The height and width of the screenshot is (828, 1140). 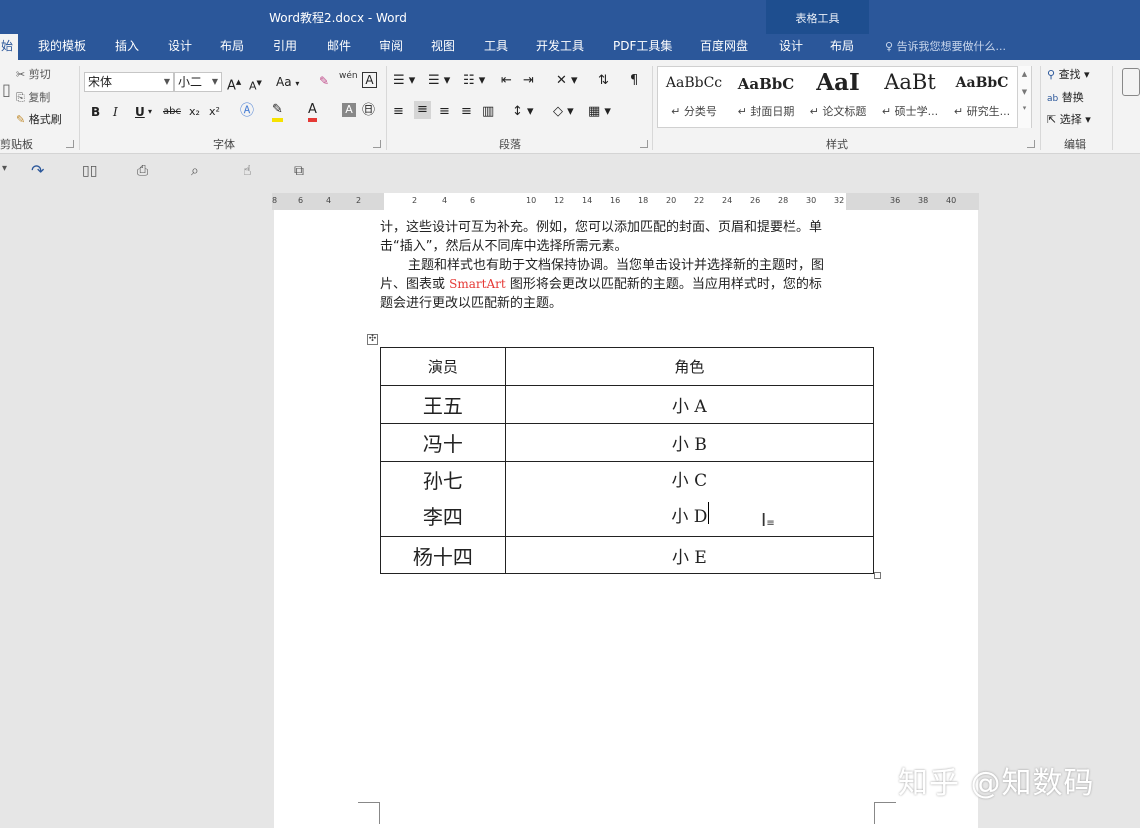 I want to click on font-name-combo: 宋体 ▼, so click(x=129, y=82).